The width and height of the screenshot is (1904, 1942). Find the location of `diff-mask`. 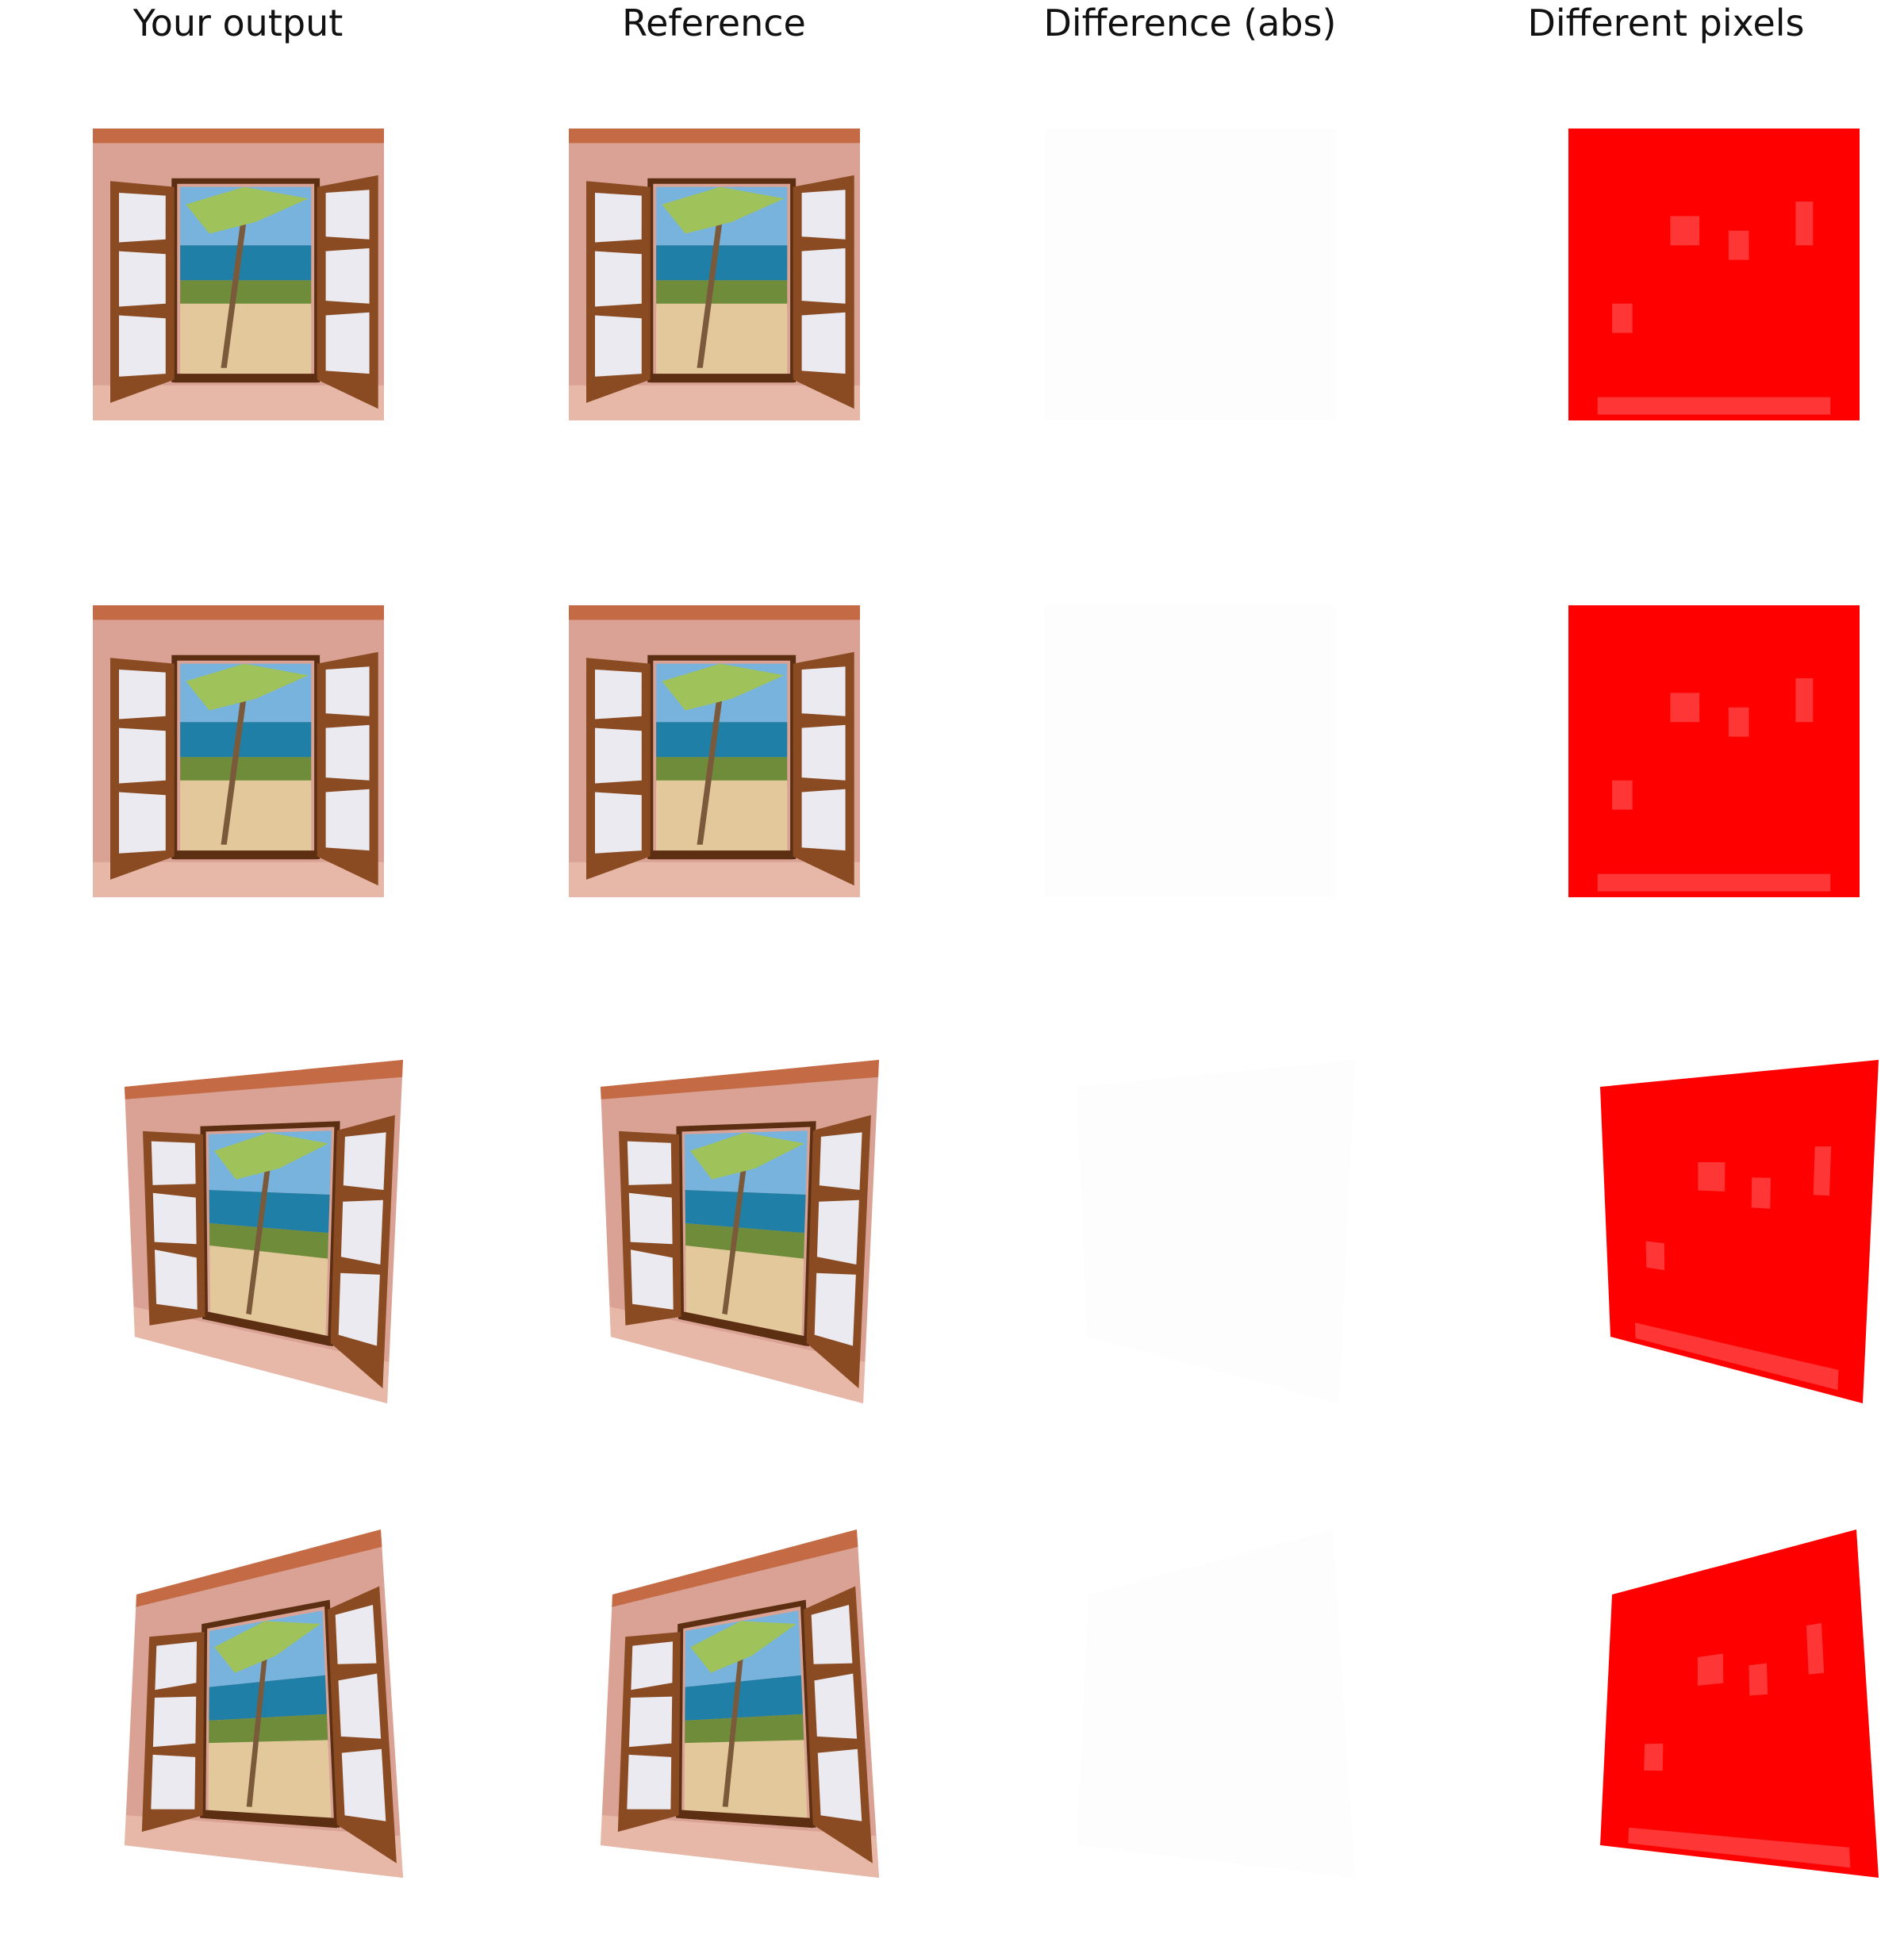

diff-mask is located at coordinates (1739, 1703).